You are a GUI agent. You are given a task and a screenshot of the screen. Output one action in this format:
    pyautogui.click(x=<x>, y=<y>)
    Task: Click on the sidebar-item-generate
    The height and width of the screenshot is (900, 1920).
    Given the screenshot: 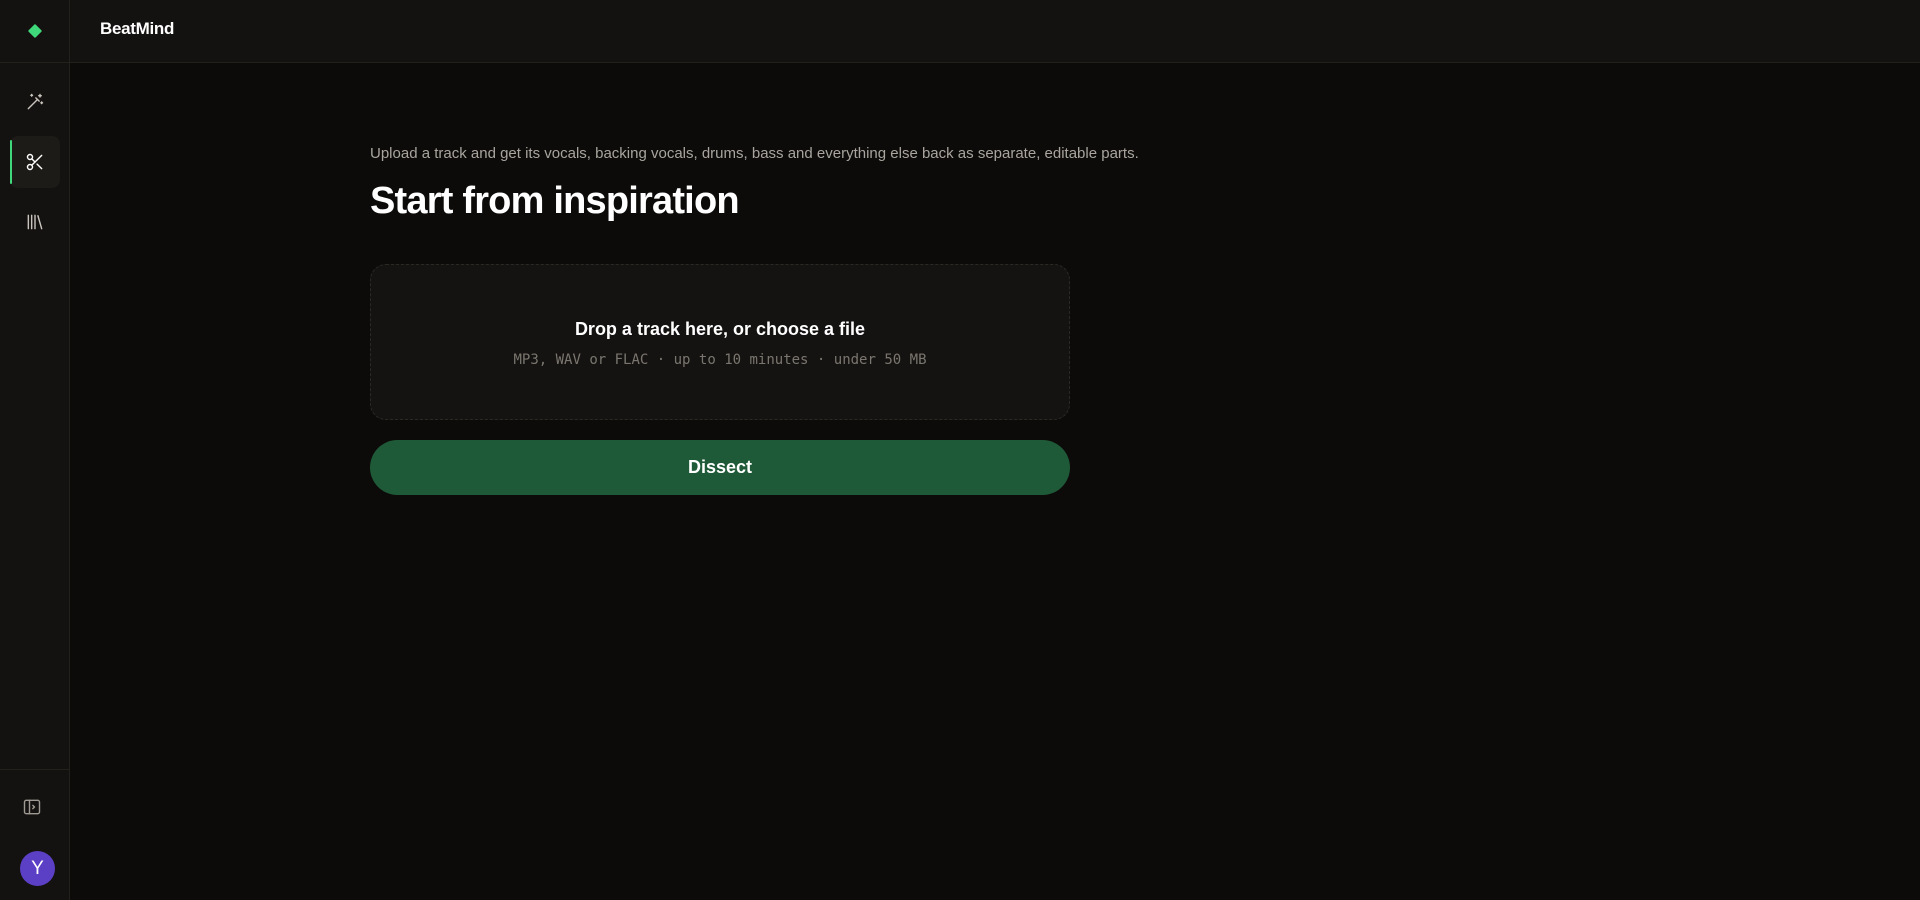 What is the action you would take?
    pyautogui.click(x=35, y=102)
    